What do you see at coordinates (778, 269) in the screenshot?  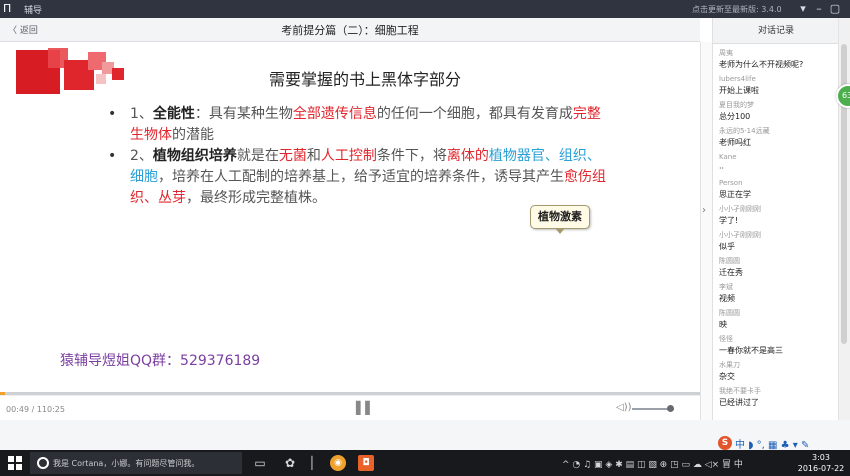 I see `chat-message: 陈圆圆 迁在秀` at bounding box center [778, 269].